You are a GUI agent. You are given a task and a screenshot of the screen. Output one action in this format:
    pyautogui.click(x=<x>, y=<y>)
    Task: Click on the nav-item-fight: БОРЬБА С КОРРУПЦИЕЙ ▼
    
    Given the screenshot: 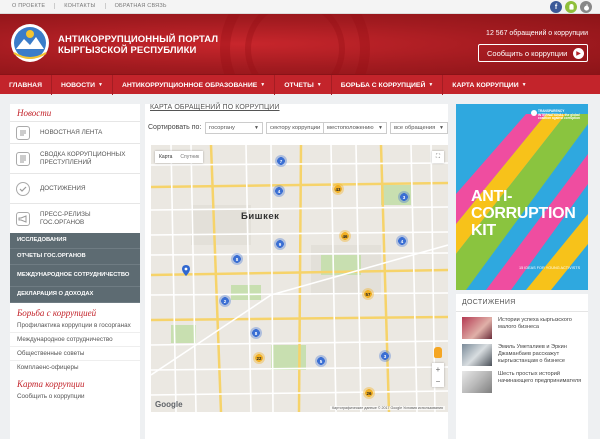 What is the action you would take?
    pyautogui.click(x=388, y=85)
    